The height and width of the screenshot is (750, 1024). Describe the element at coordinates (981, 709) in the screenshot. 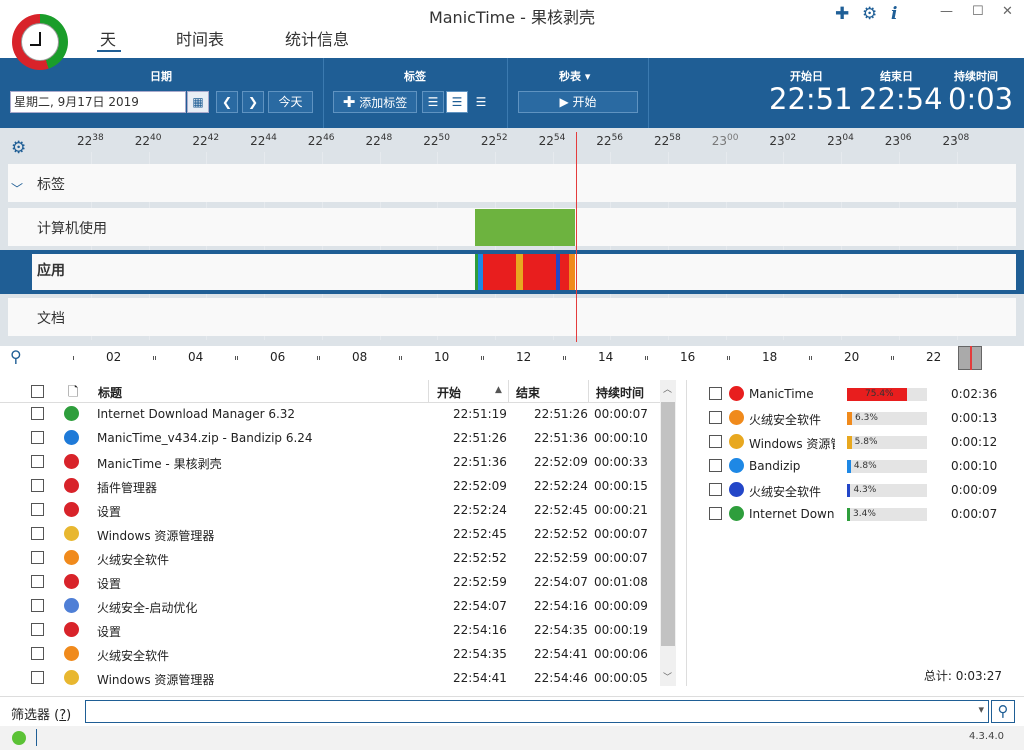

I see `chevron-down-icon: ▾` at that location.